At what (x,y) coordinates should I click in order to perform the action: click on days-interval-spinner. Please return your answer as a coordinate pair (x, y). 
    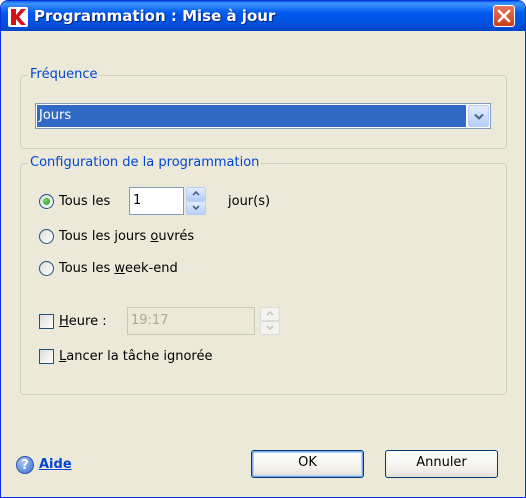
    Looking at the image, I should click on (196, 201).